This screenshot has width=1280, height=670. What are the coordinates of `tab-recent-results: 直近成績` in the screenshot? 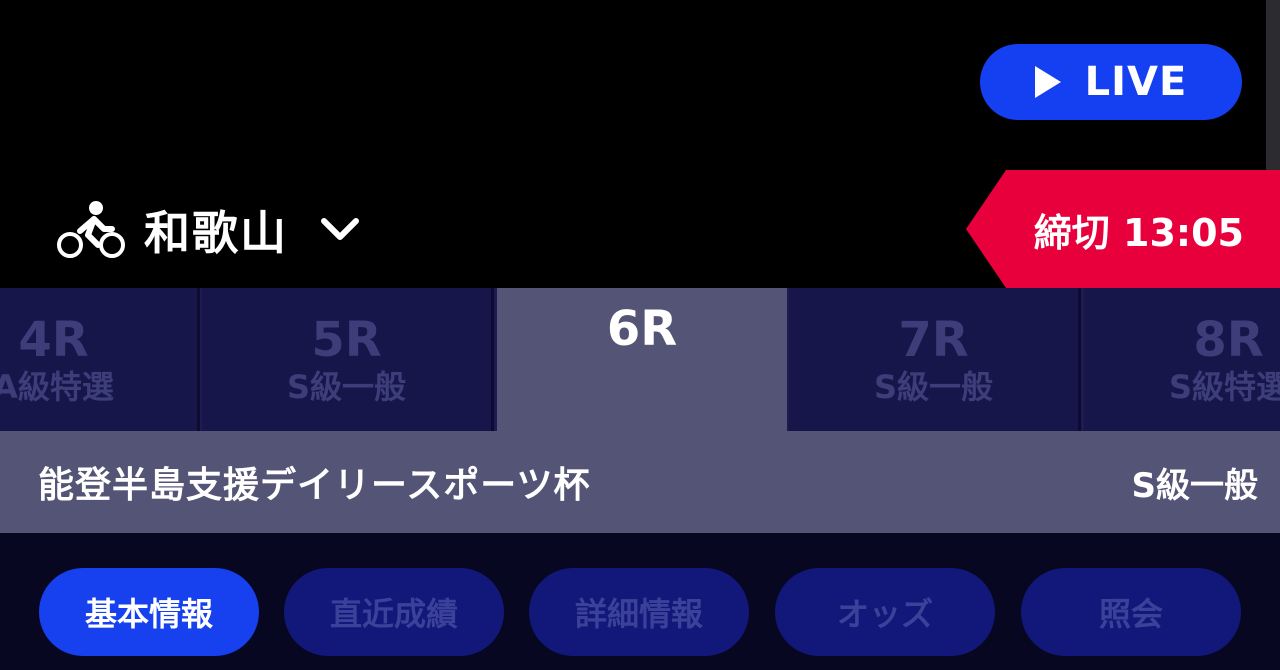 It's located at (394, 612).